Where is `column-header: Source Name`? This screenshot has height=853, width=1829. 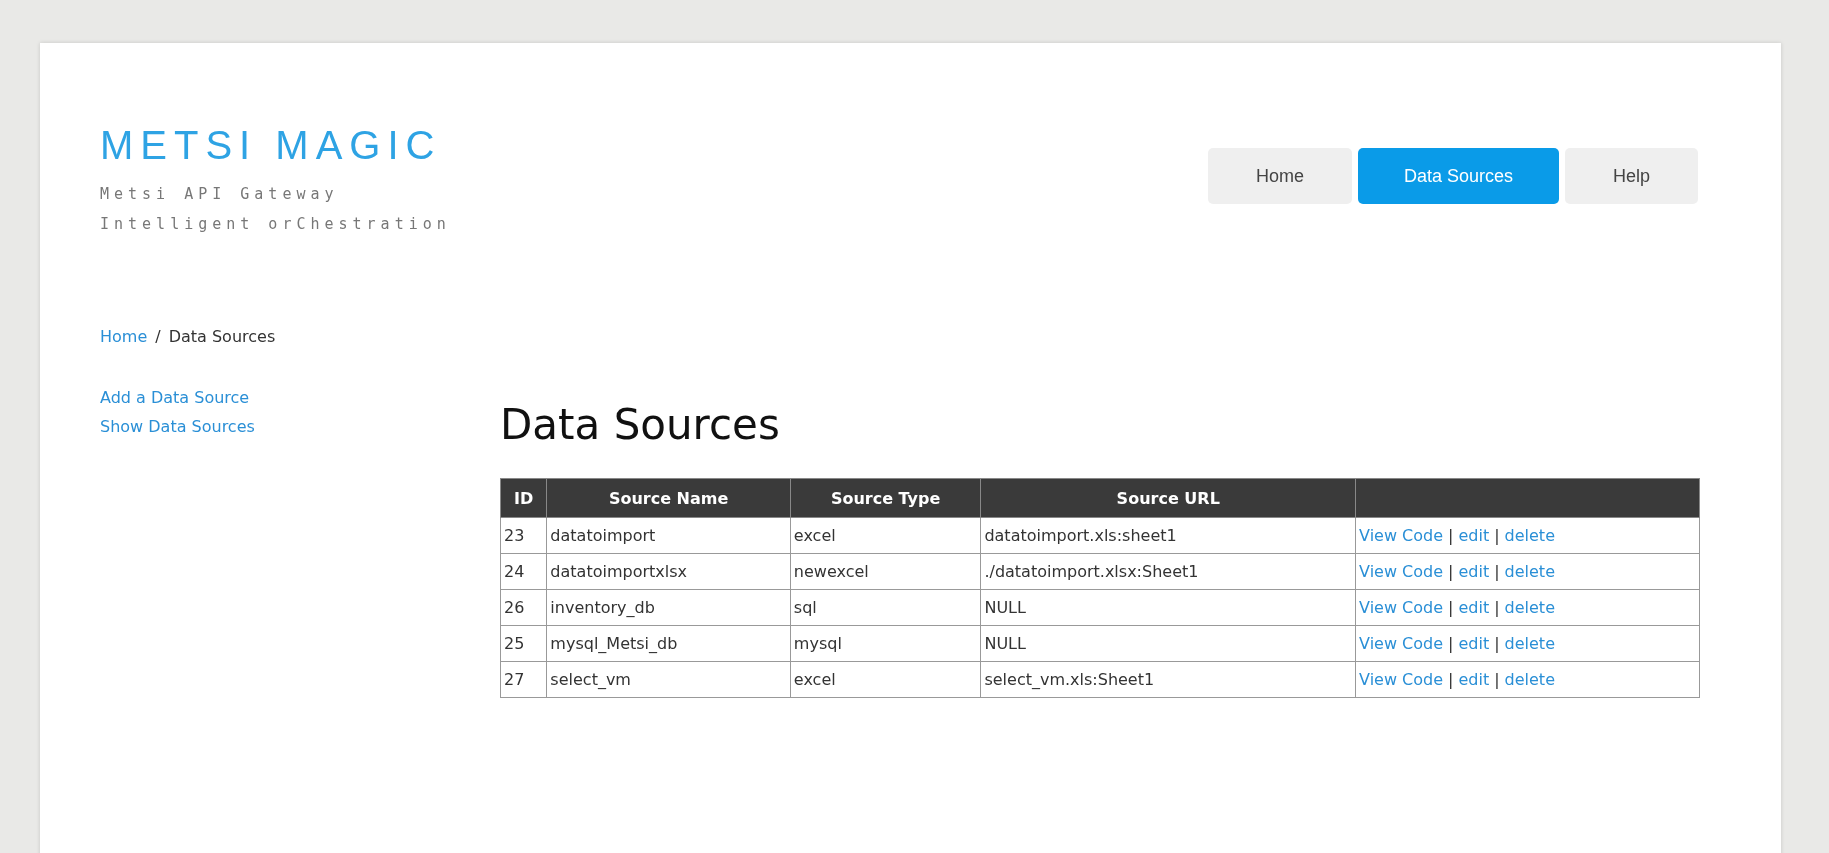
column-header: Source Name is located at coordinates (668, 498).